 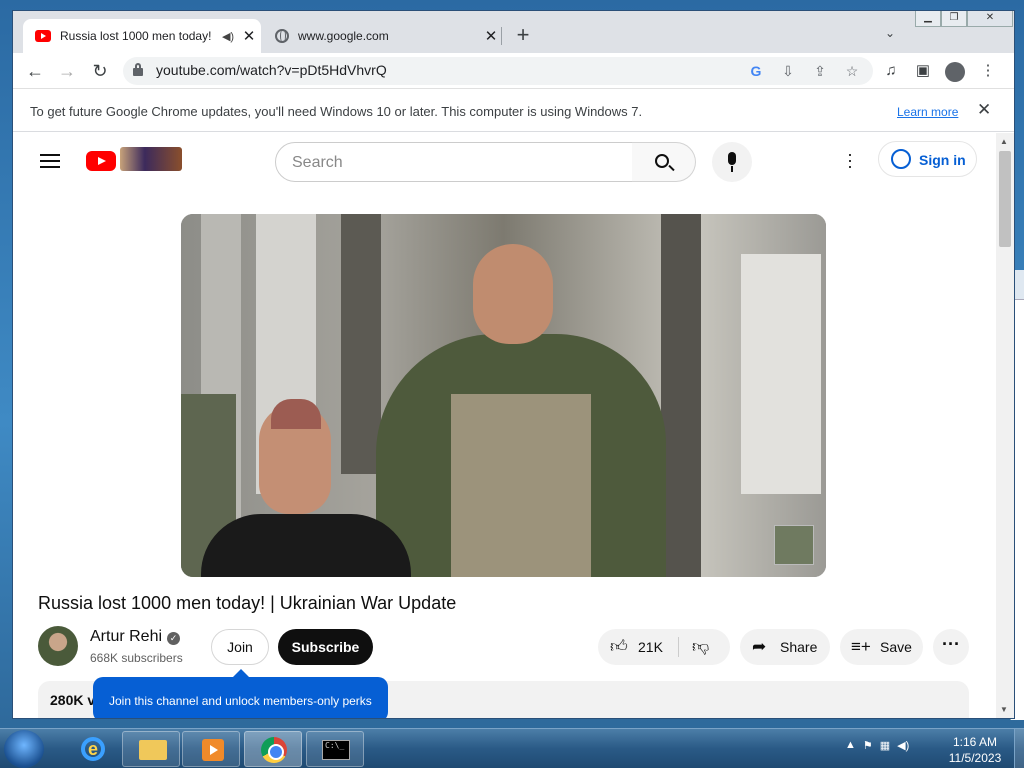 I want to click on scrollbar-thumb, so click(x=1005, y=199).